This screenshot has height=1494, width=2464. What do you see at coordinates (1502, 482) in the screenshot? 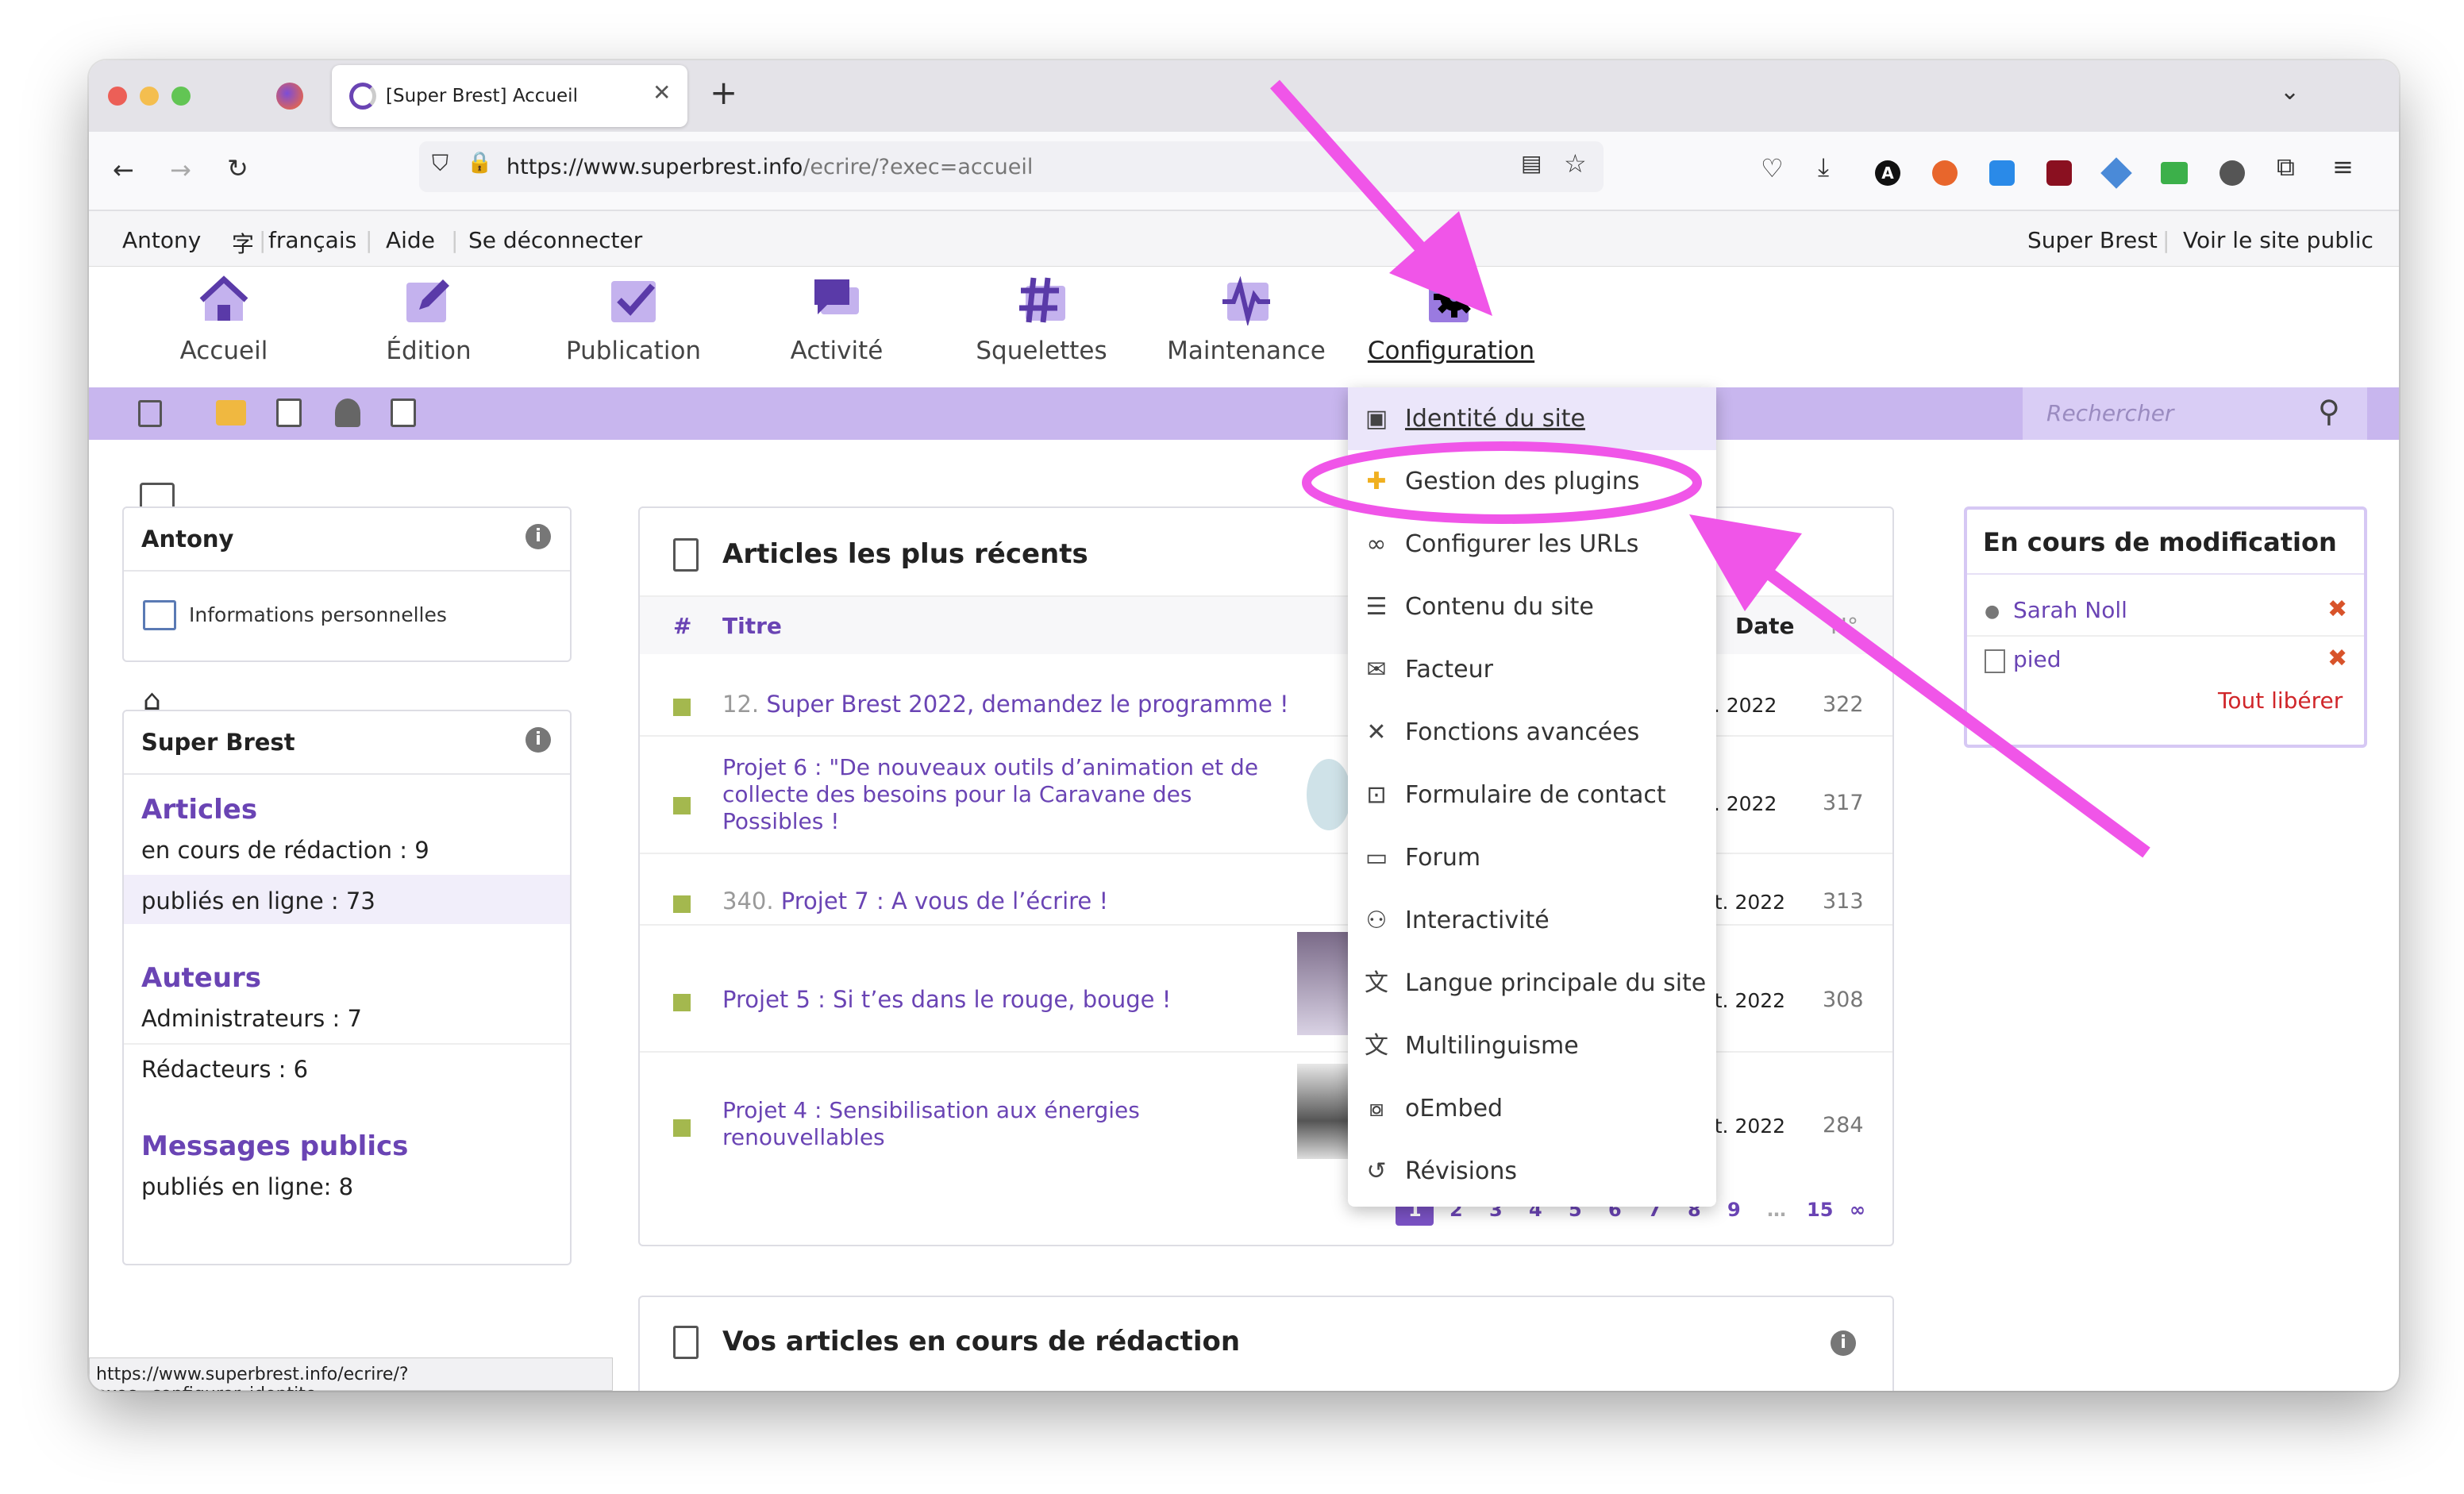
I see `annotation-ellipse` at bounding box center [1502, 482].